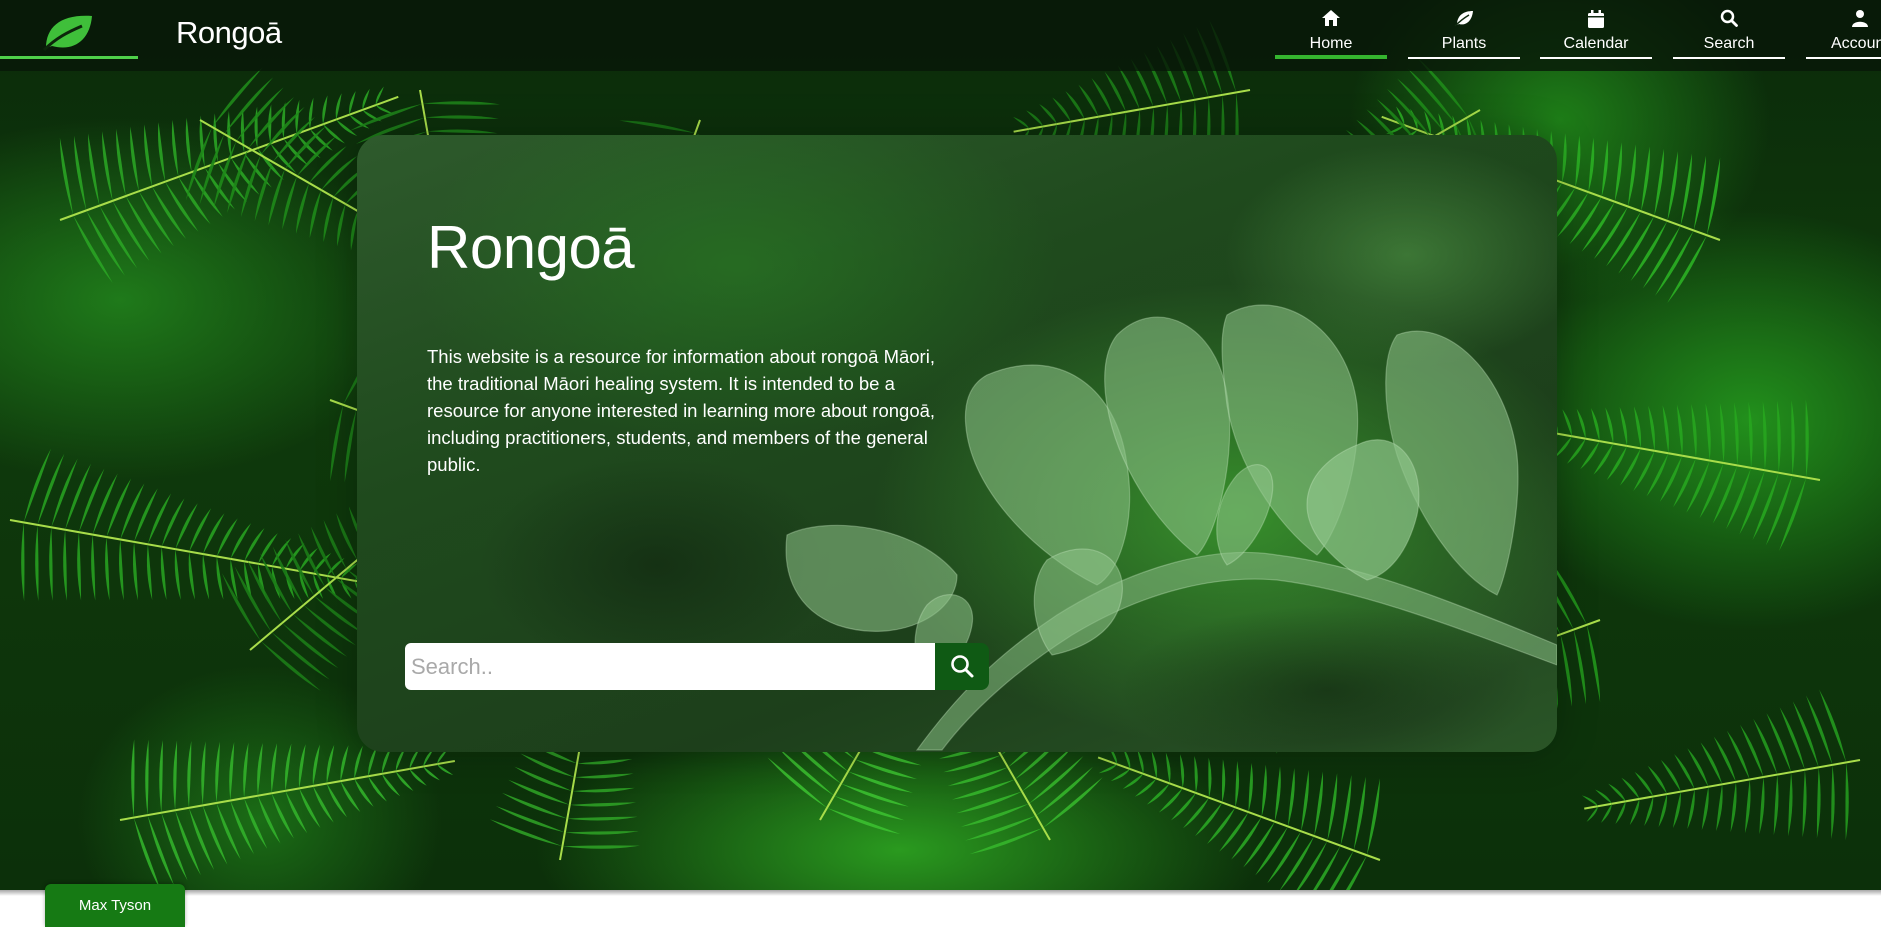  Describe the element at coordinates (671, 666) in the screenshot. I see `search-input` at that location.